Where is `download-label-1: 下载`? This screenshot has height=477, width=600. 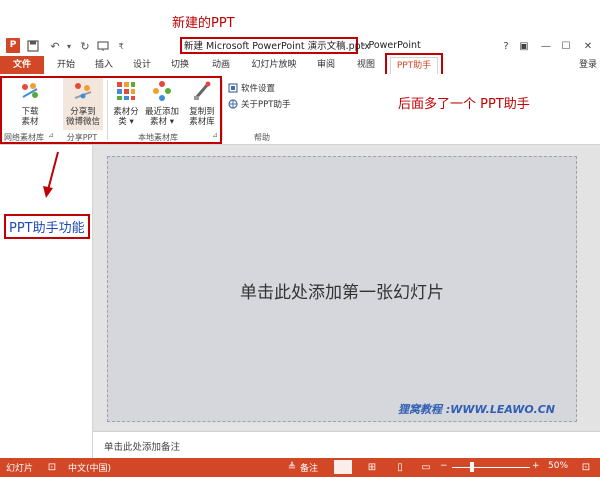 download-label-1: 下载 is located at coordinates (30, 112).